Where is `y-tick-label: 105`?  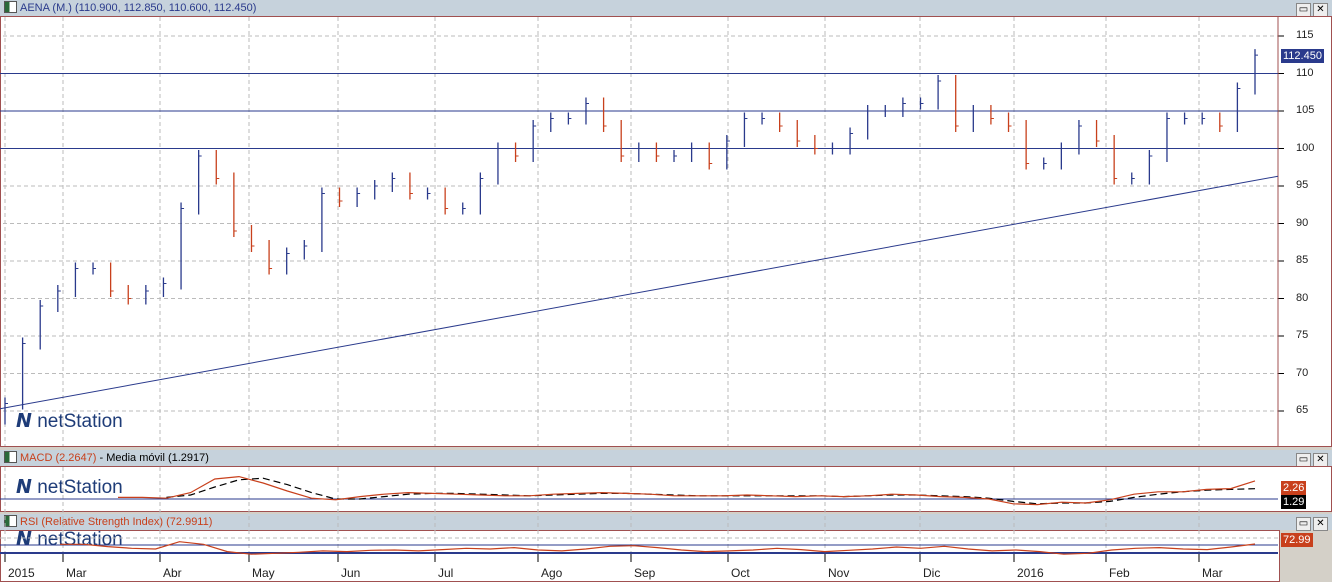
y-tick-label: 105 is located at coordinates (1305, 110).